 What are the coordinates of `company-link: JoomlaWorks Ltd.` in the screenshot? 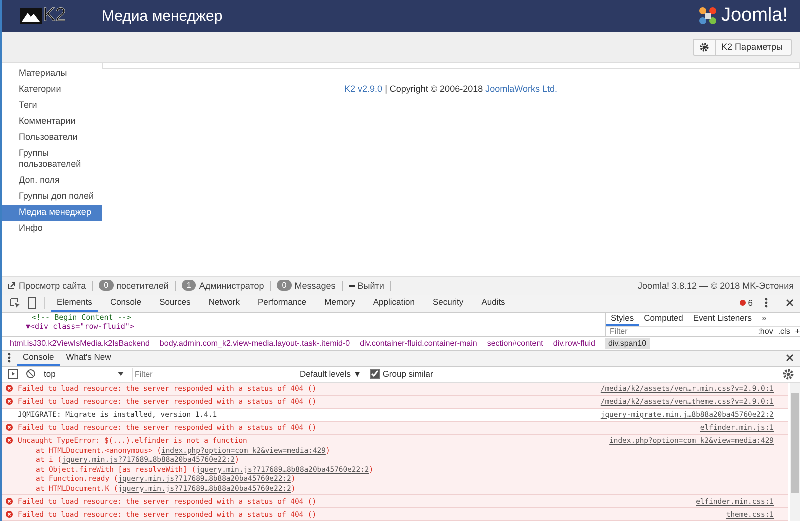 It's located at (522, 89).